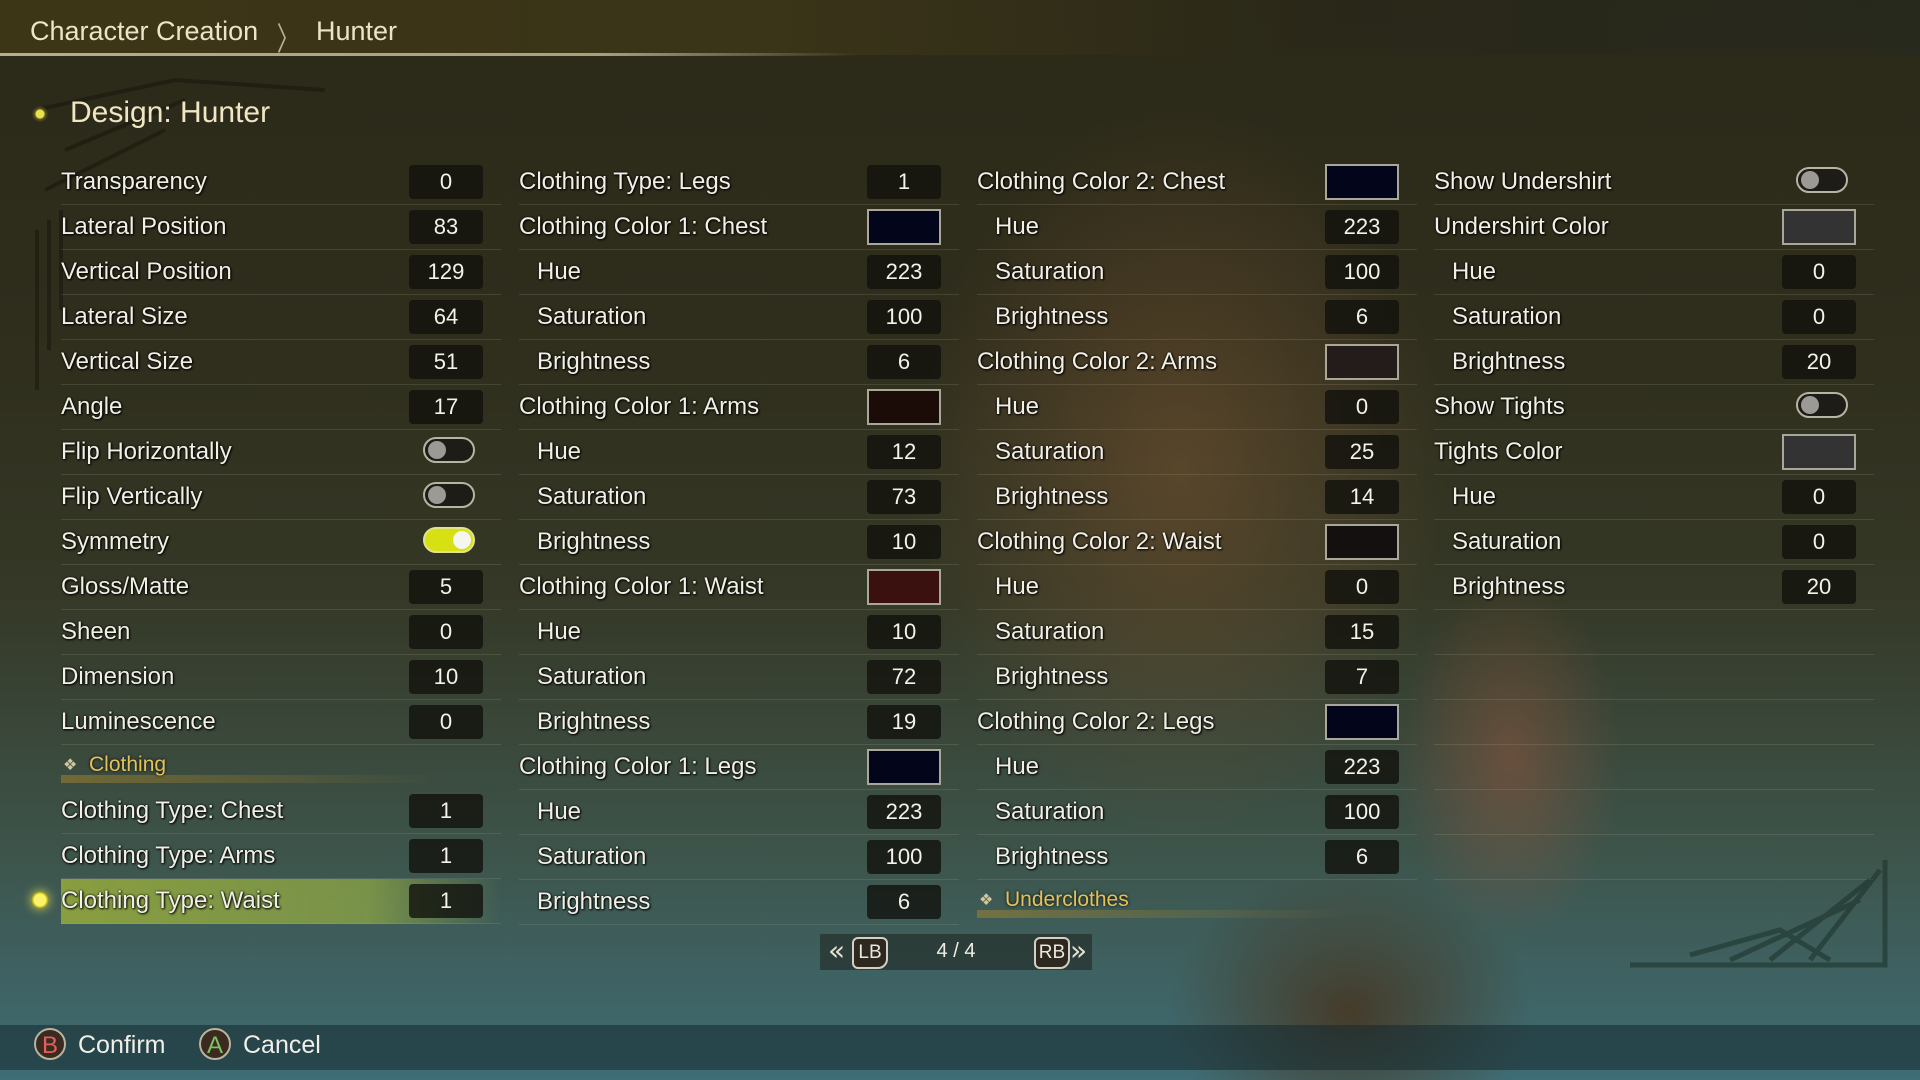 This screenshot has height=1080, width=1920. What do you see at coordinates (1654, 182) in the screenshot?
I see `setting-row-show-undershirt: Show Undershirt` at bounding box center [1654, 182].